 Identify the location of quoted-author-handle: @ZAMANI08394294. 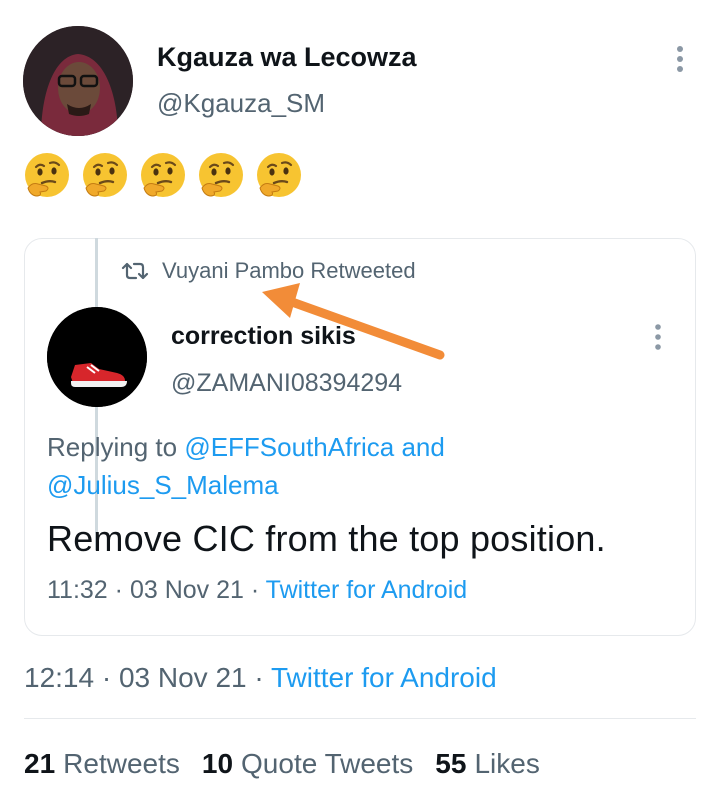
(286, 383).